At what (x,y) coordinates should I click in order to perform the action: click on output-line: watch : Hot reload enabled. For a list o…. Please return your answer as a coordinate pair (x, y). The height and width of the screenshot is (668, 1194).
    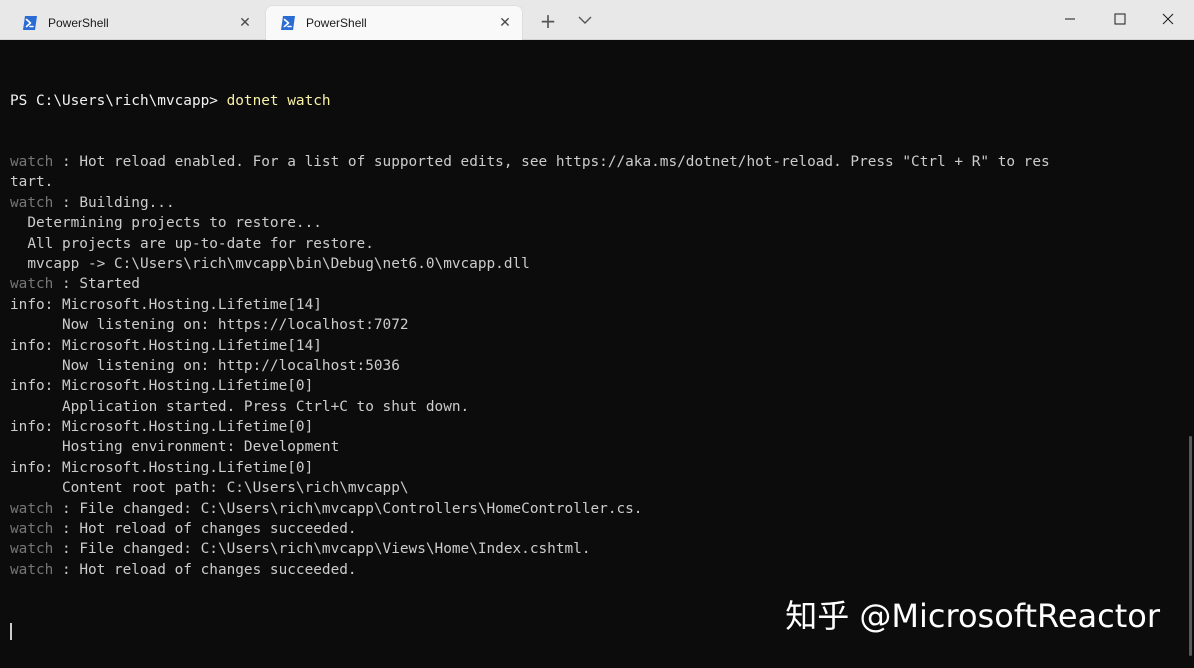
    Looking at the image, I should click on (602, 162).